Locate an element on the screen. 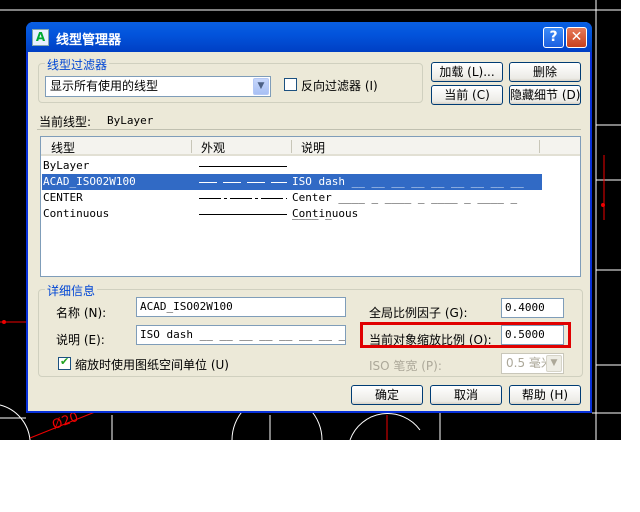 The image size is (640, 512). dialog-title: 线型管理器 is located at coordinates (89, 40).